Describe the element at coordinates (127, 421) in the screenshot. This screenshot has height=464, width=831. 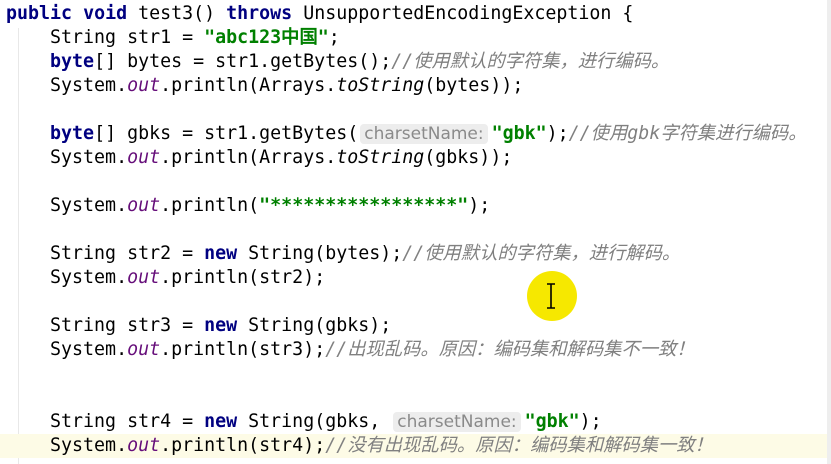
I see `code-text: String str4 =` at that location.